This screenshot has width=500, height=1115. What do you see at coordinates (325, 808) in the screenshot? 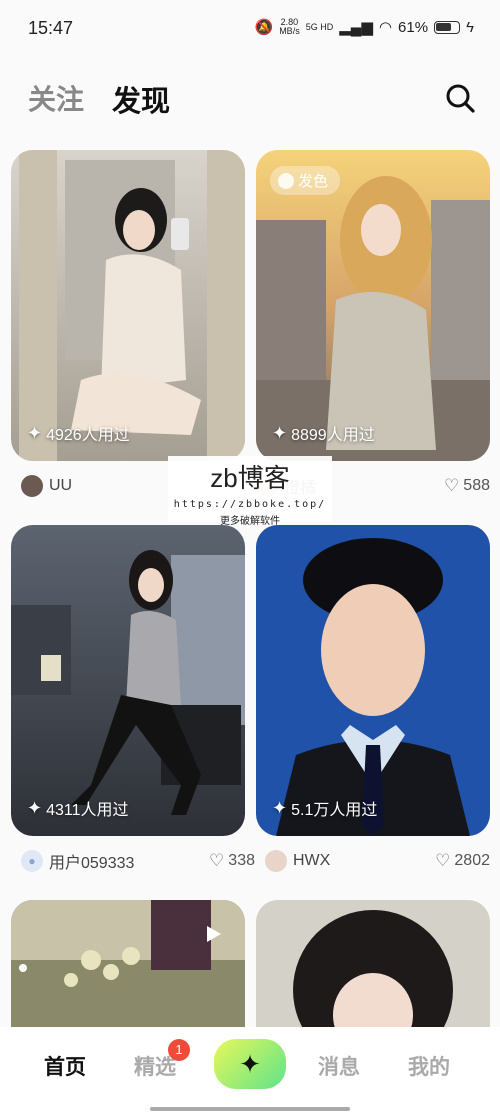
I see `used-count-badge: ✦ 5.1万人用过` at bounding box center [325, 808].